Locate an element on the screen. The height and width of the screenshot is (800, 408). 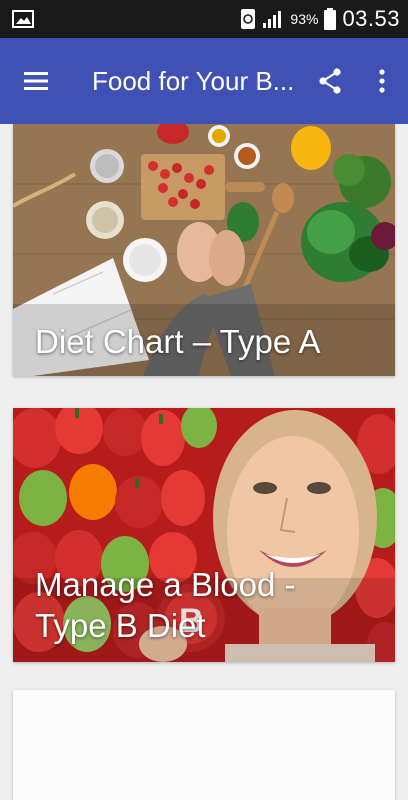
battery-icon is located at coordinates (330, 19).